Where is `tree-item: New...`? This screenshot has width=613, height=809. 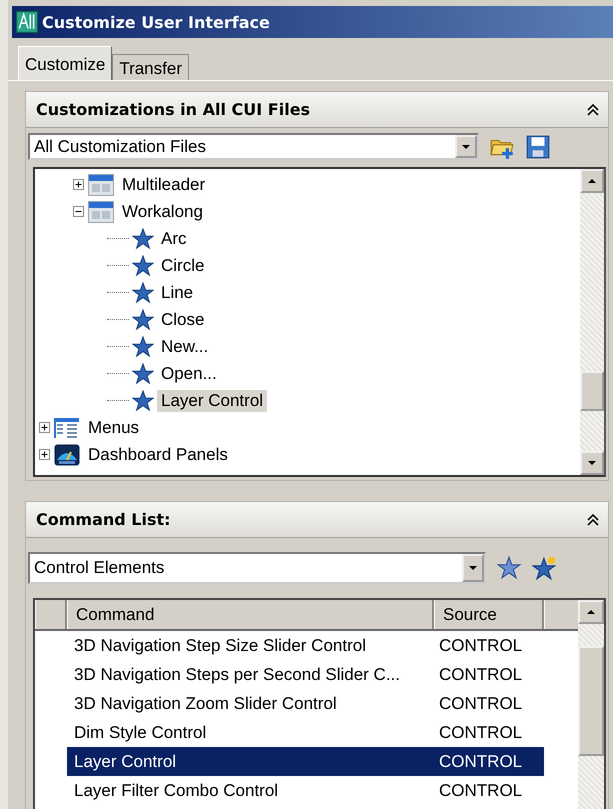
tree-item: New... is located at coordinates (184, 347).